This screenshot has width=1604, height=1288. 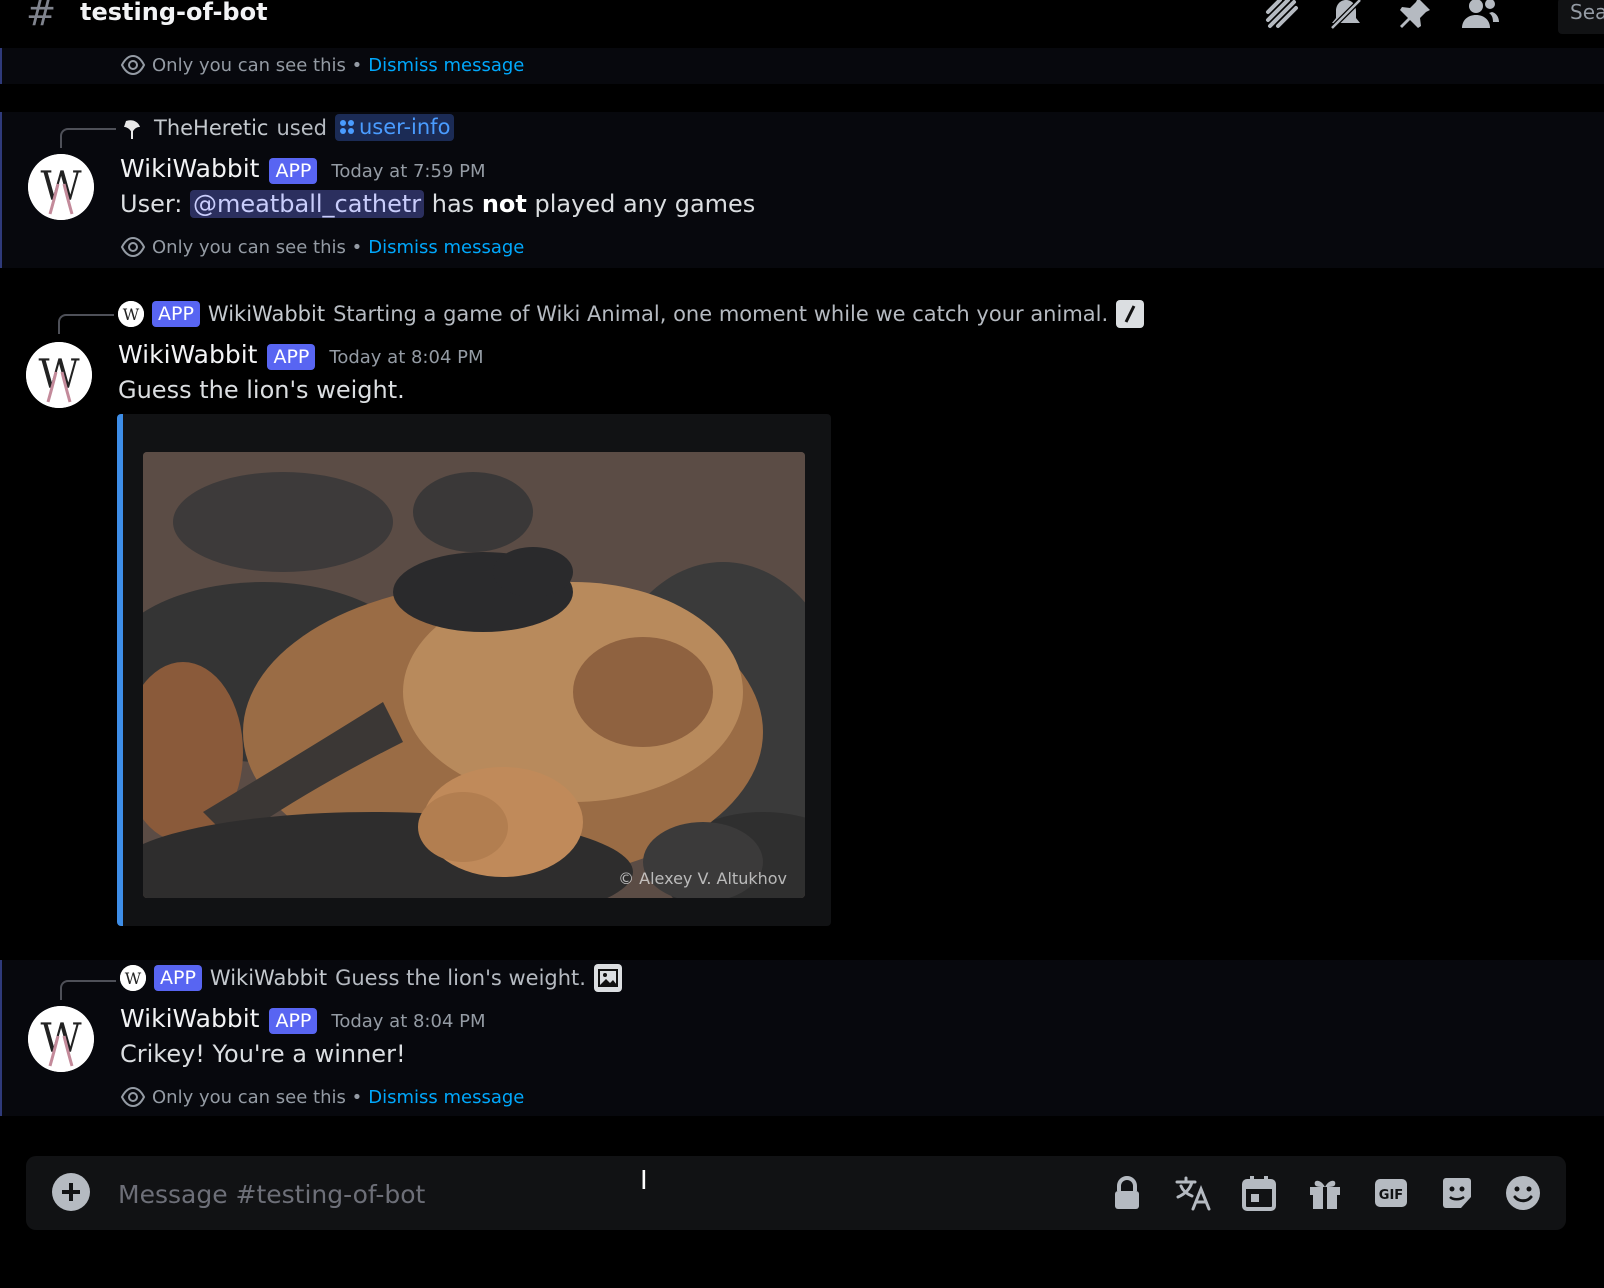 What do you see at coordinates (702, 878) in the screenshot?
I see `image-credit: © Alexey V. Altukhov` at bounding box center [702, 878].